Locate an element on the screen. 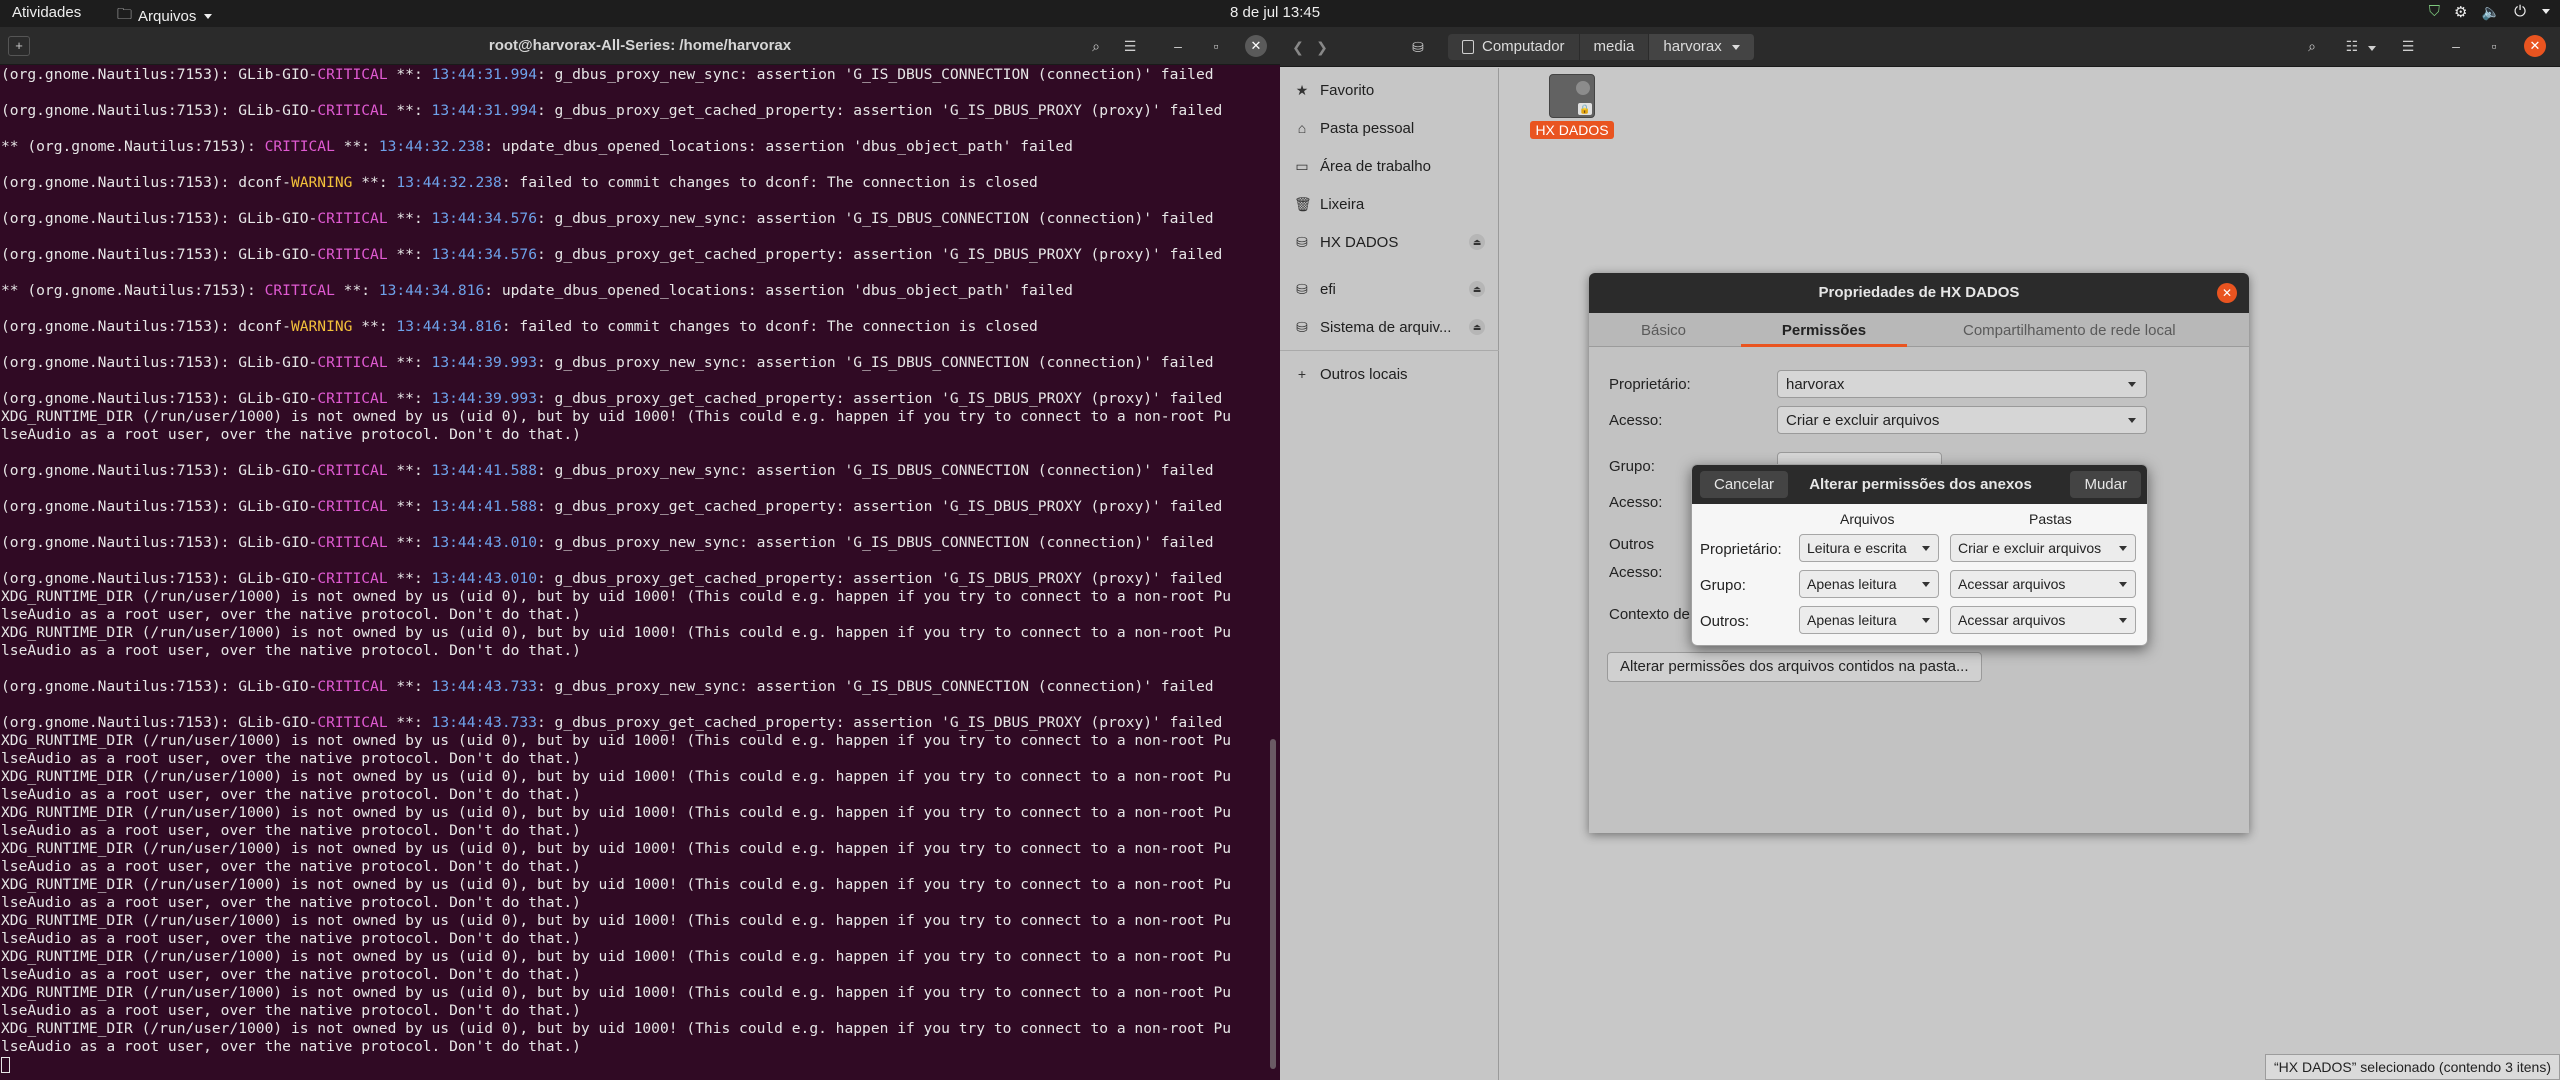 This screenshot has width=2560, height=1080. view-dropdown is located at coordinates (2371, 46).